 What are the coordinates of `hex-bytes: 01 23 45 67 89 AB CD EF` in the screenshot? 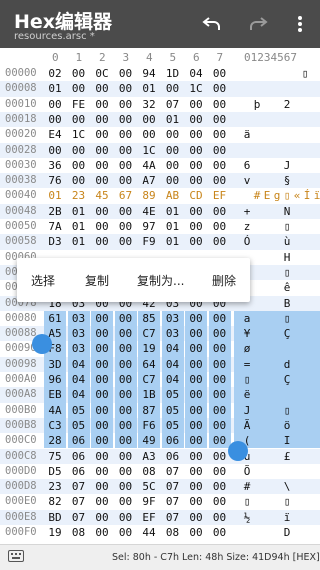 It's located at (139, 195).